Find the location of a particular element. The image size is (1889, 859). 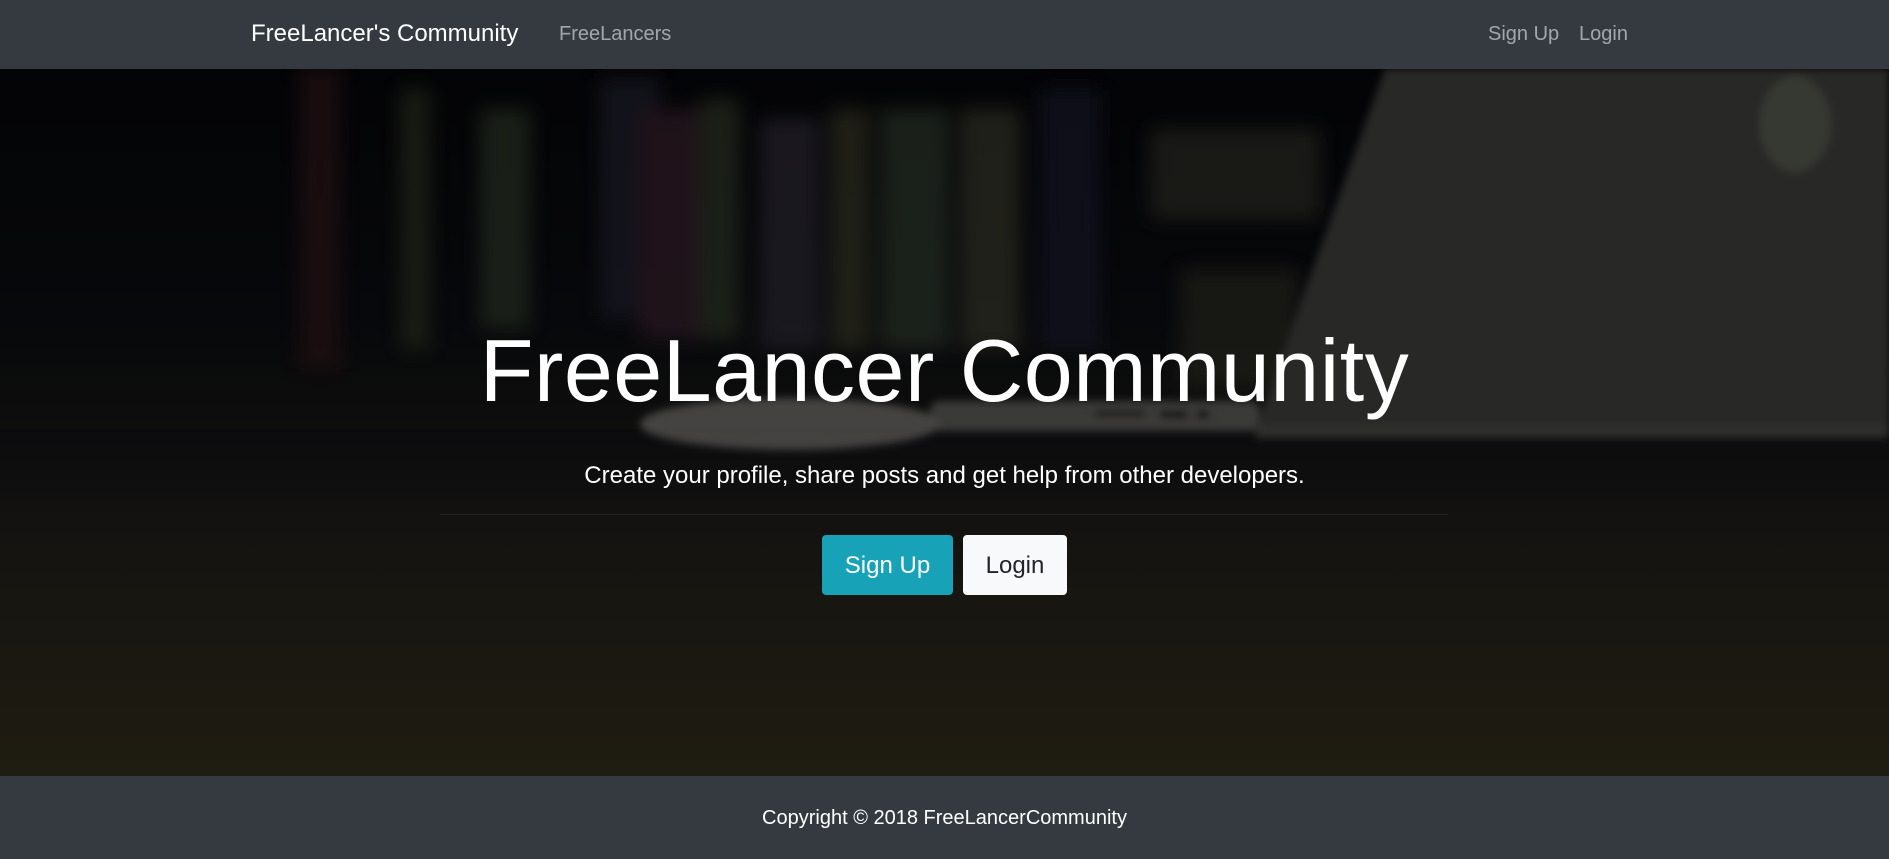

brand-link: FreeLancer's Community is located at coordinates (384, 34).